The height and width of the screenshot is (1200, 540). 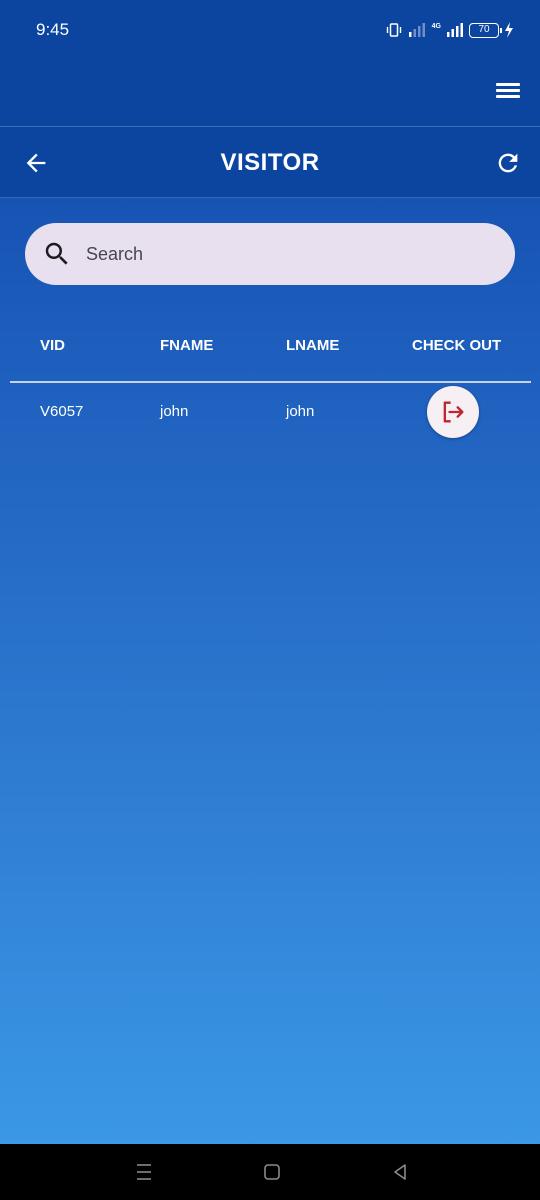 I want to click on refresh-icon, so click(x=508, y=163).